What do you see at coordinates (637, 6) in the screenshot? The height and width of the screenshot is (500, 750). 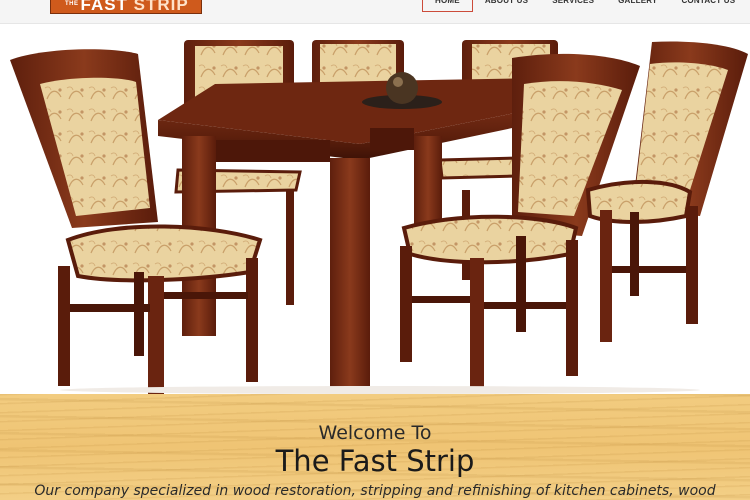 I see `nav-gallery: GALLERY` at bounding box center [637, 6].